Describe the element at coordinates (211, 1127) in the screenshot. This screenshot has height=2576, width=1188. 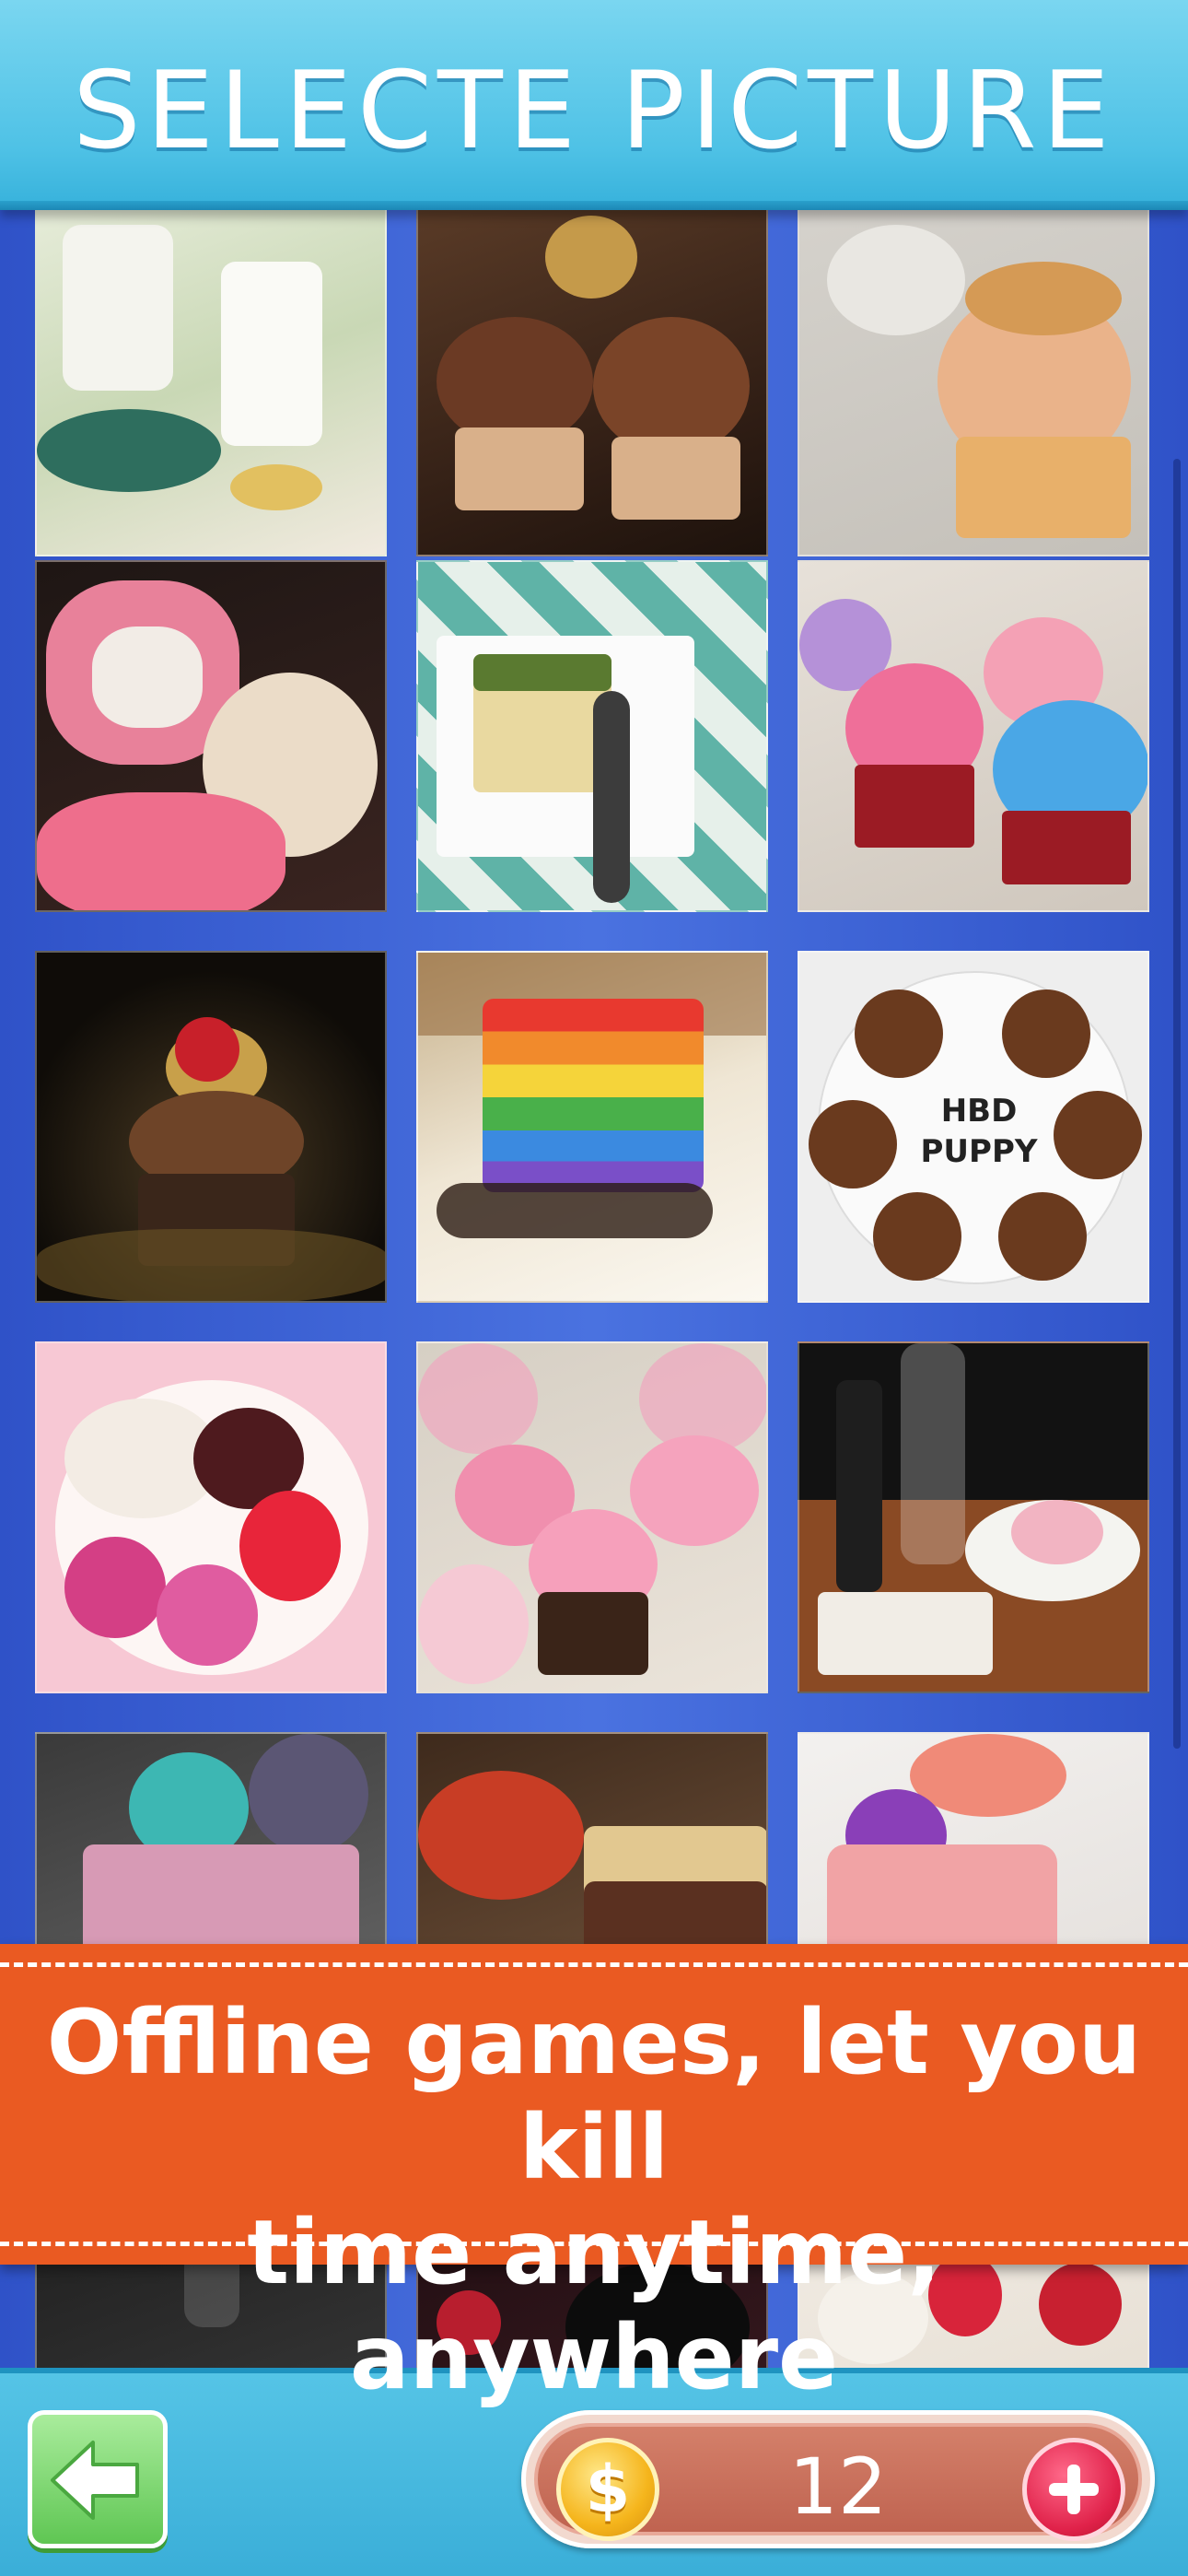
I see `picture-tile-gold-cupcake` at that location.